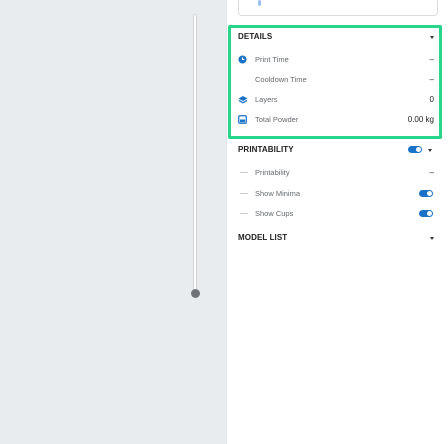 The height and width of the screenshot is (444, 448). Describe the element at coordinates (431, 172) in the screenshot. I see `printability-value: –` at that location.